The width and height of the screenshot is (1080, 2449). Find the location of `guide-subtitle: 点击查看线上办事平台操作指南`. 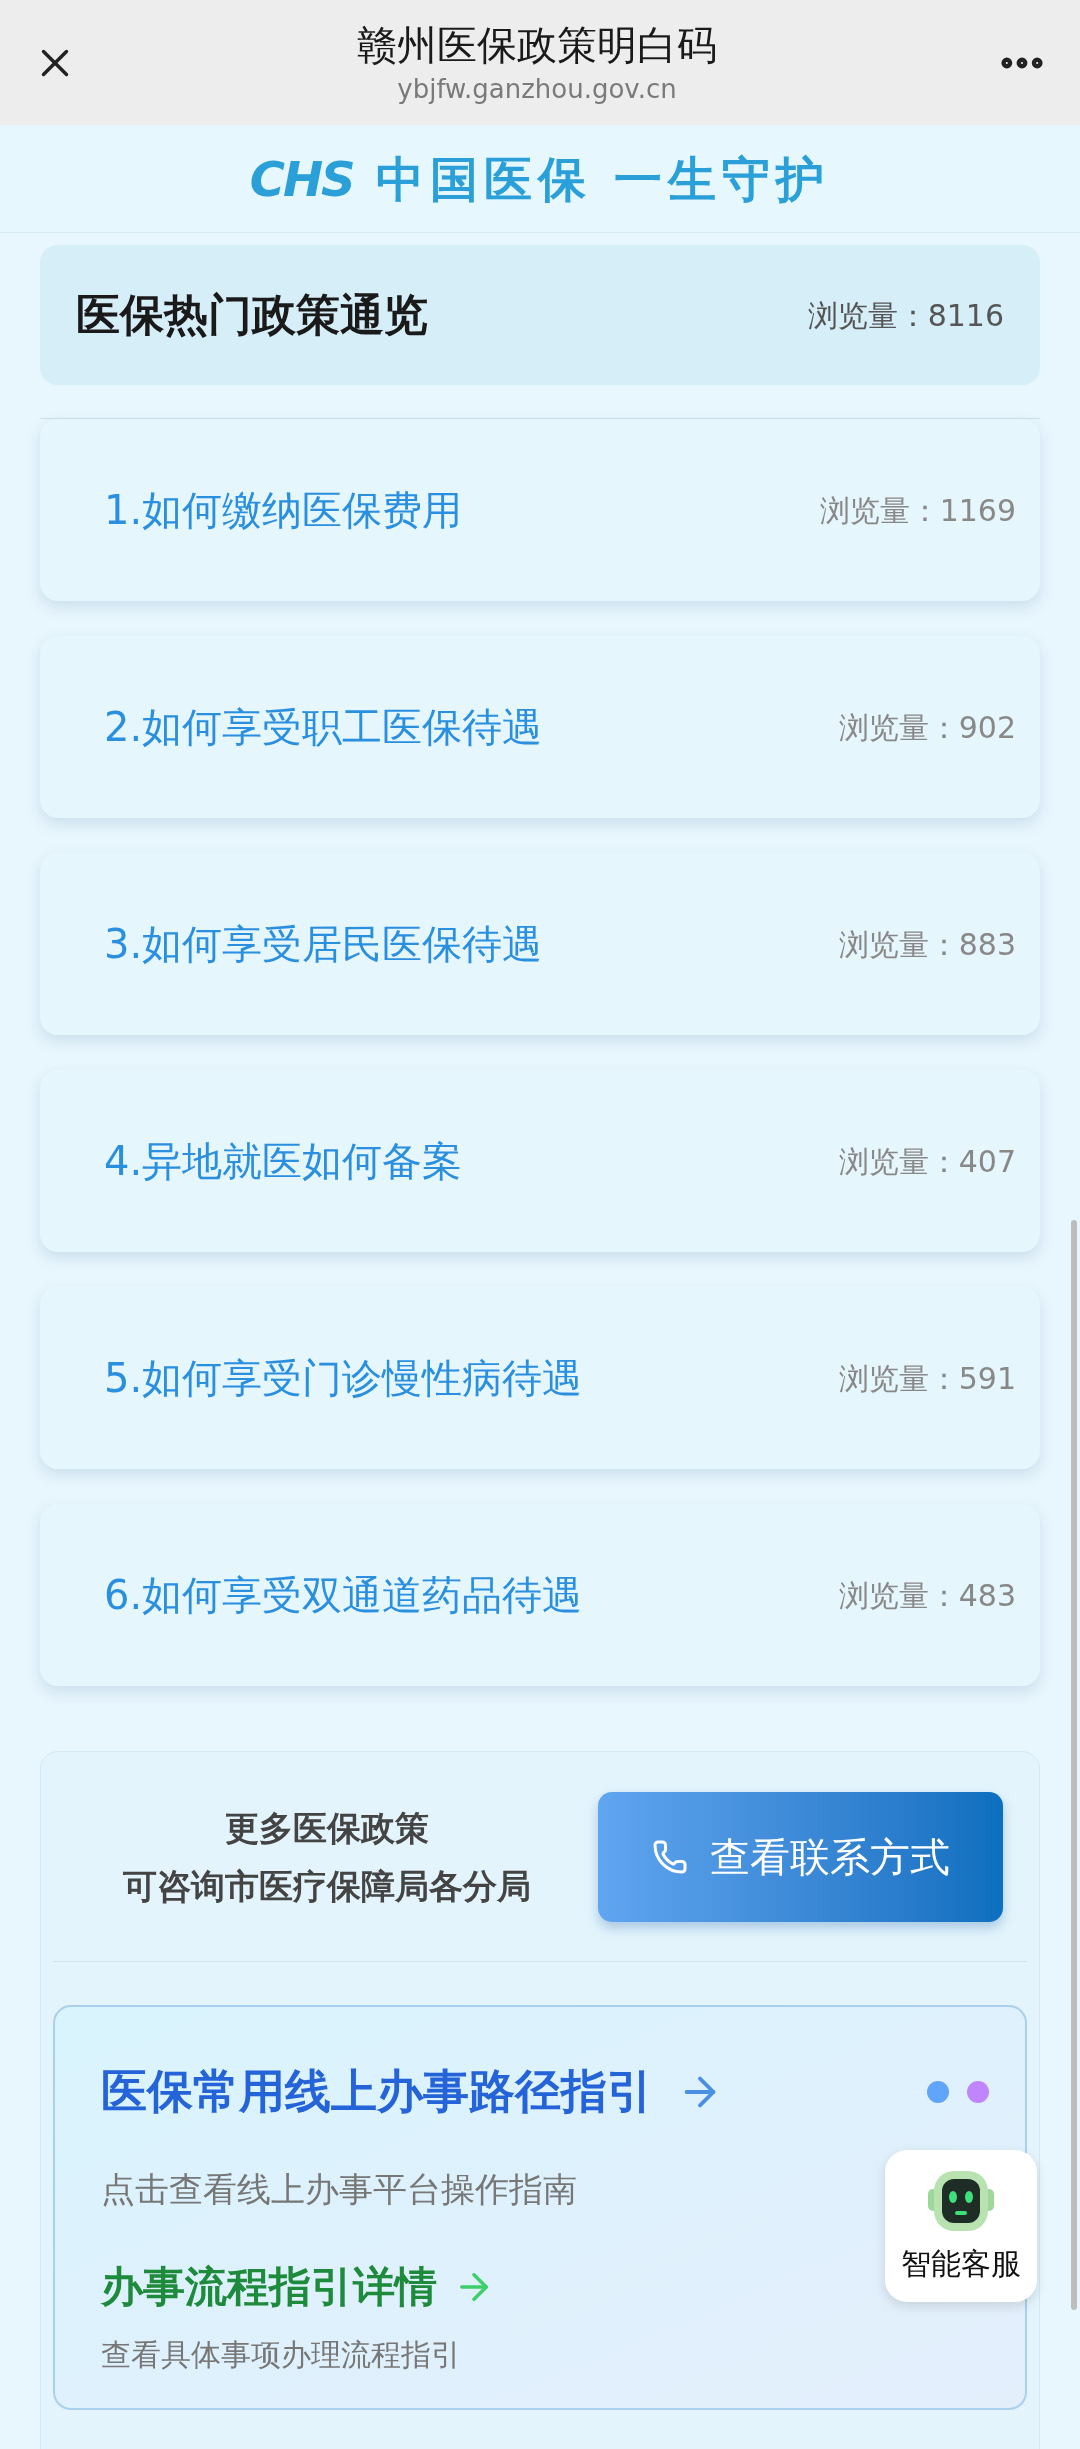

guide-subtitle: 点击查看线上办事平台操作指南 is located at coordinates (339, 2189).